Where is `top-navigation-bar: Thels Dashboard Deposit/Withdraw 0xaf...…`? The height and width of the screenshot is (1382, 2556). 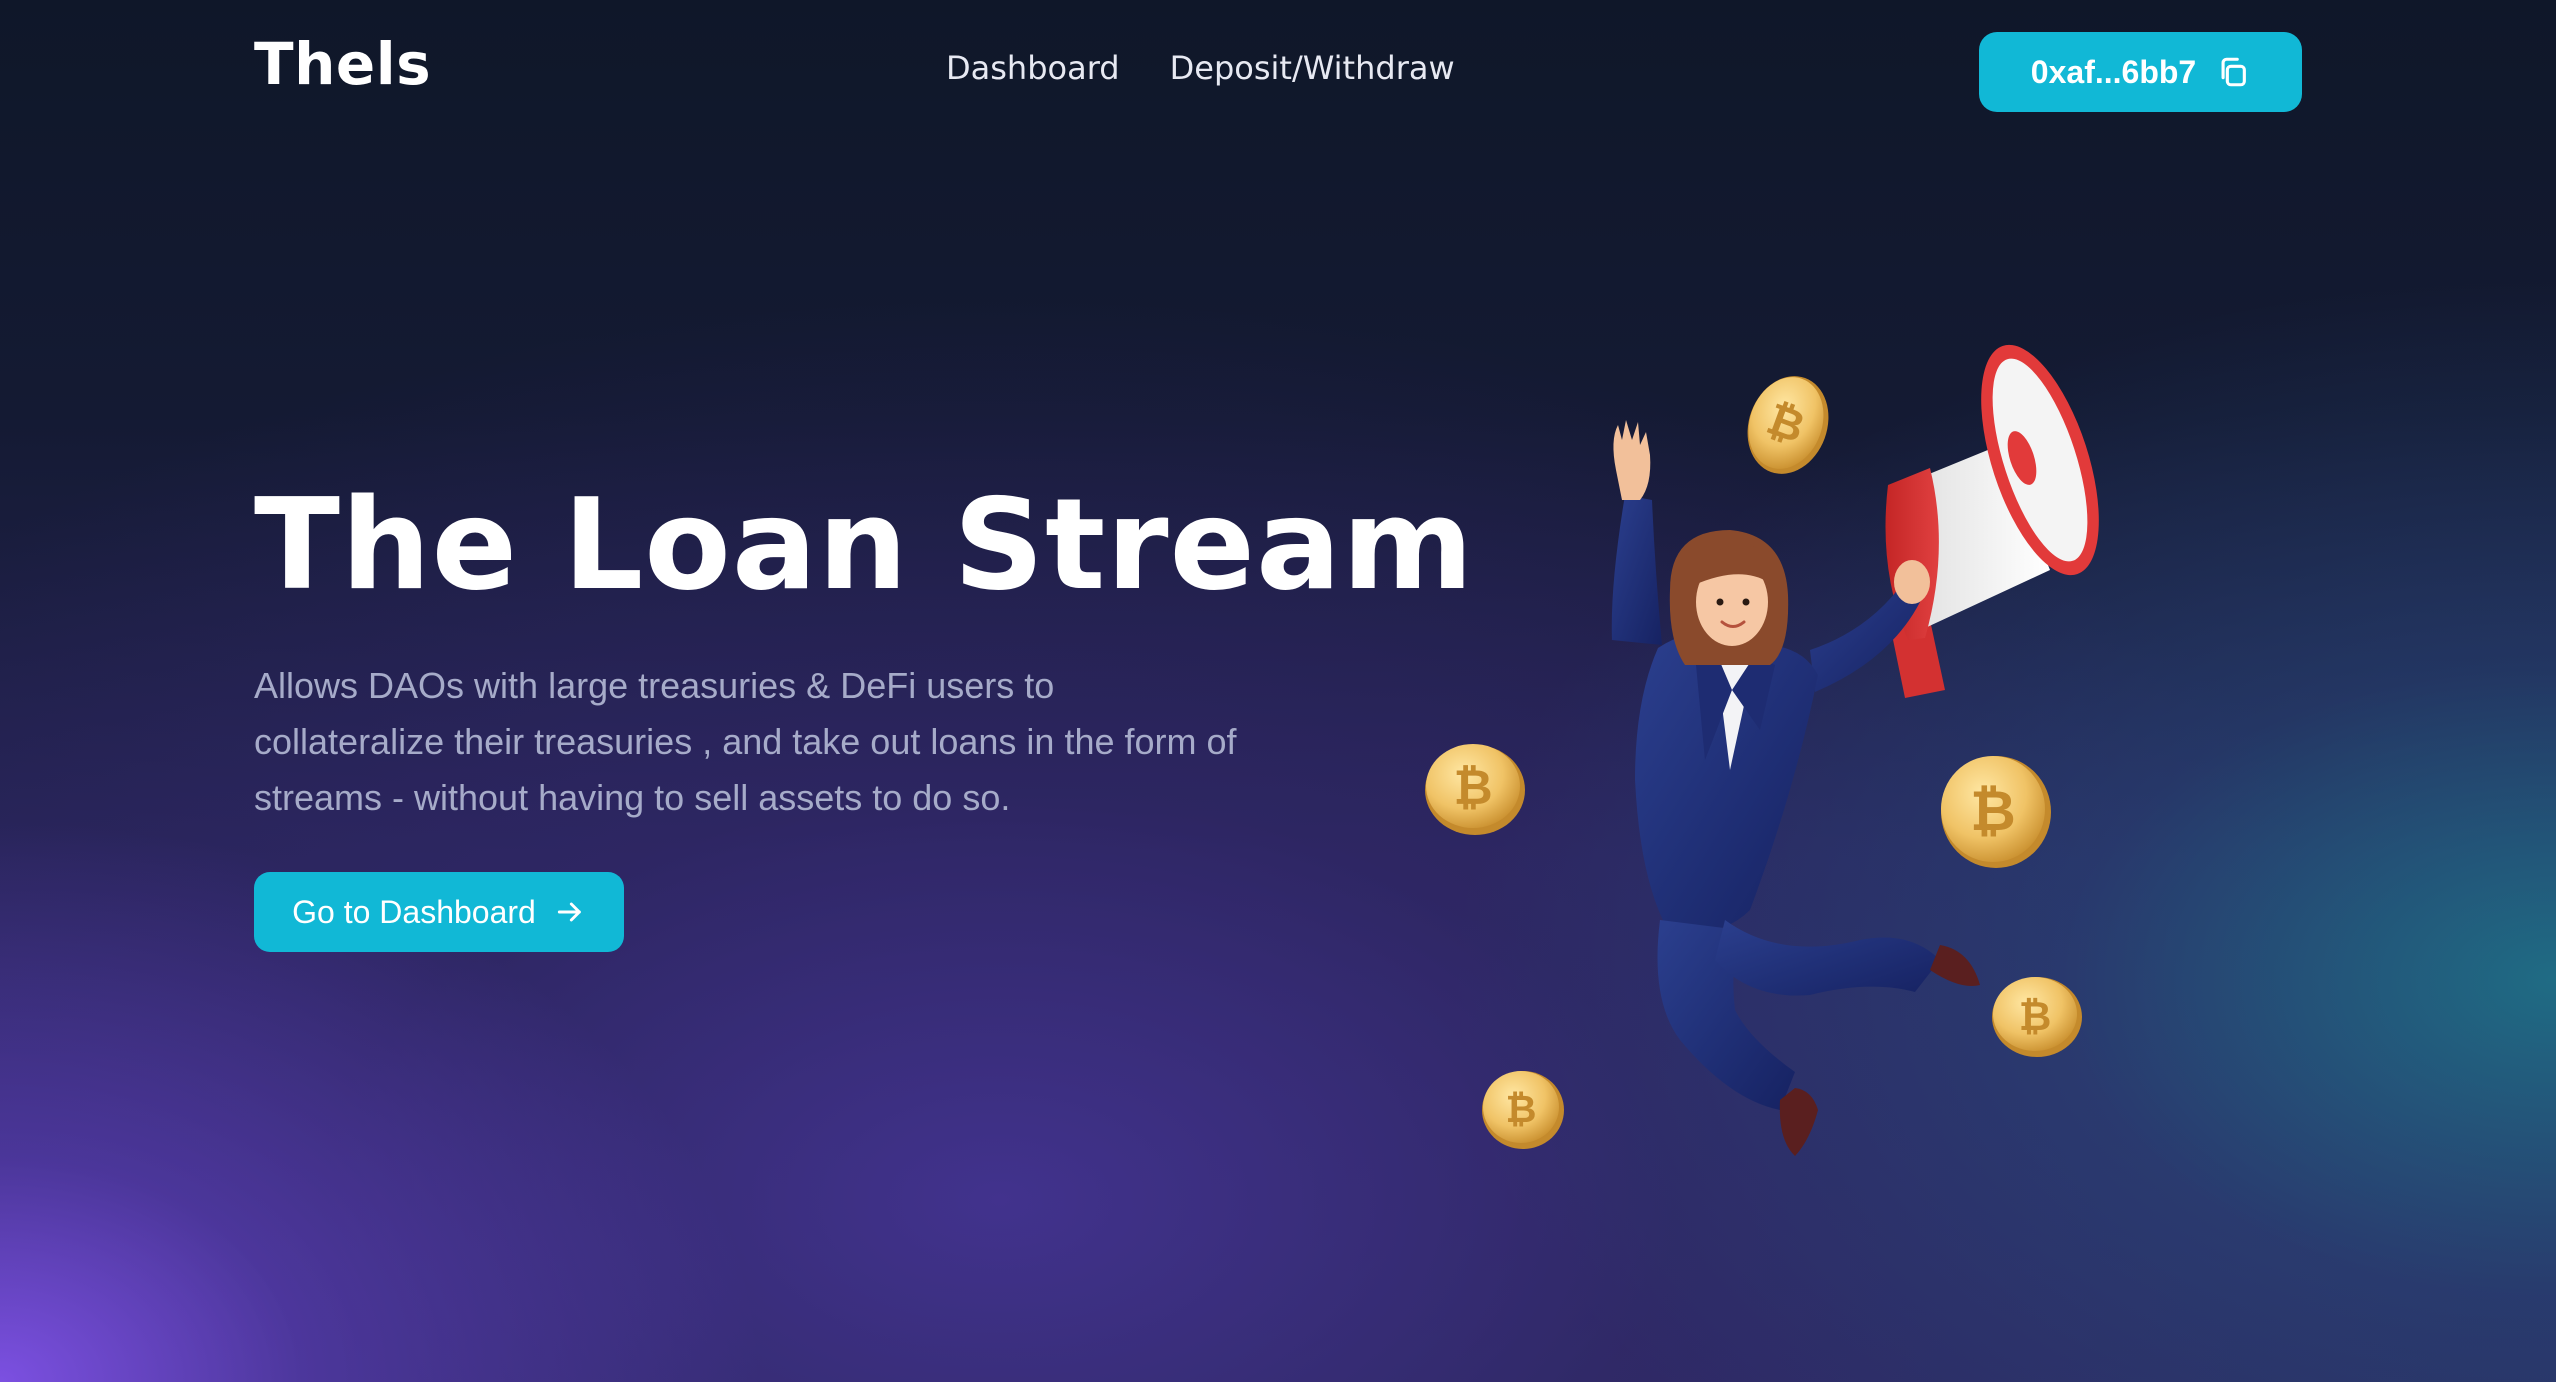 top-navigation-bar: Thels Dashboard Deposit/Withdraw 0xaf...… is located at coordinates (1278, 72).